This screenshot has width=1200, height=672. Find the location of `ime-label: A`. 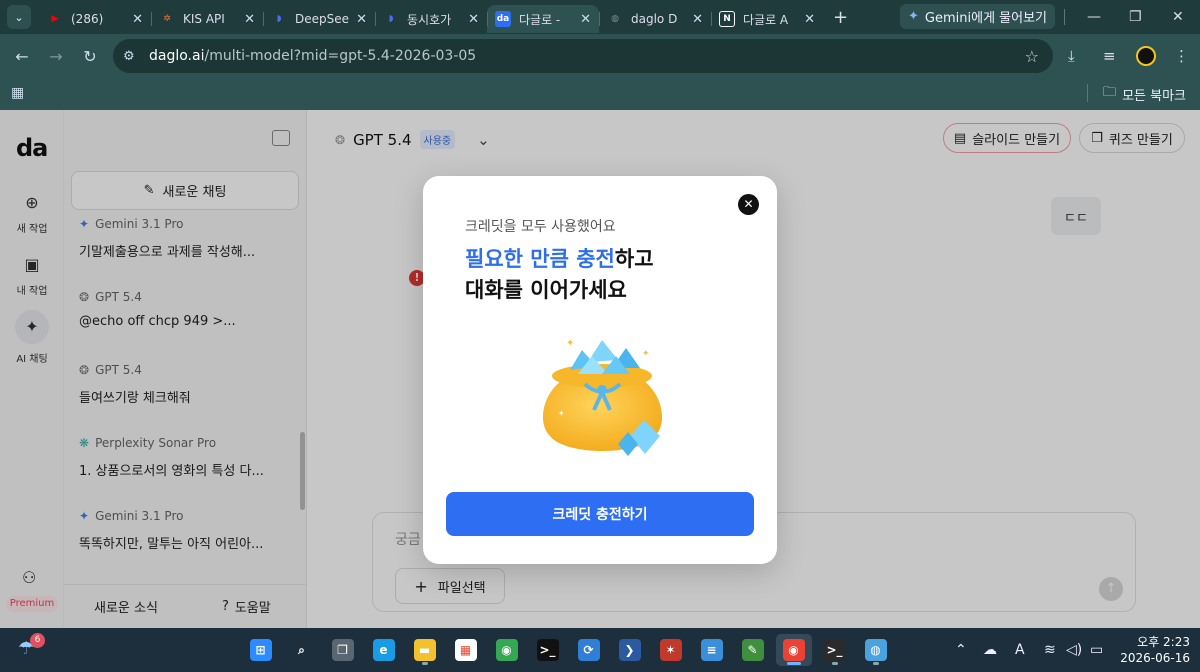

ime-label: A is located at coordinates (1020, 650).